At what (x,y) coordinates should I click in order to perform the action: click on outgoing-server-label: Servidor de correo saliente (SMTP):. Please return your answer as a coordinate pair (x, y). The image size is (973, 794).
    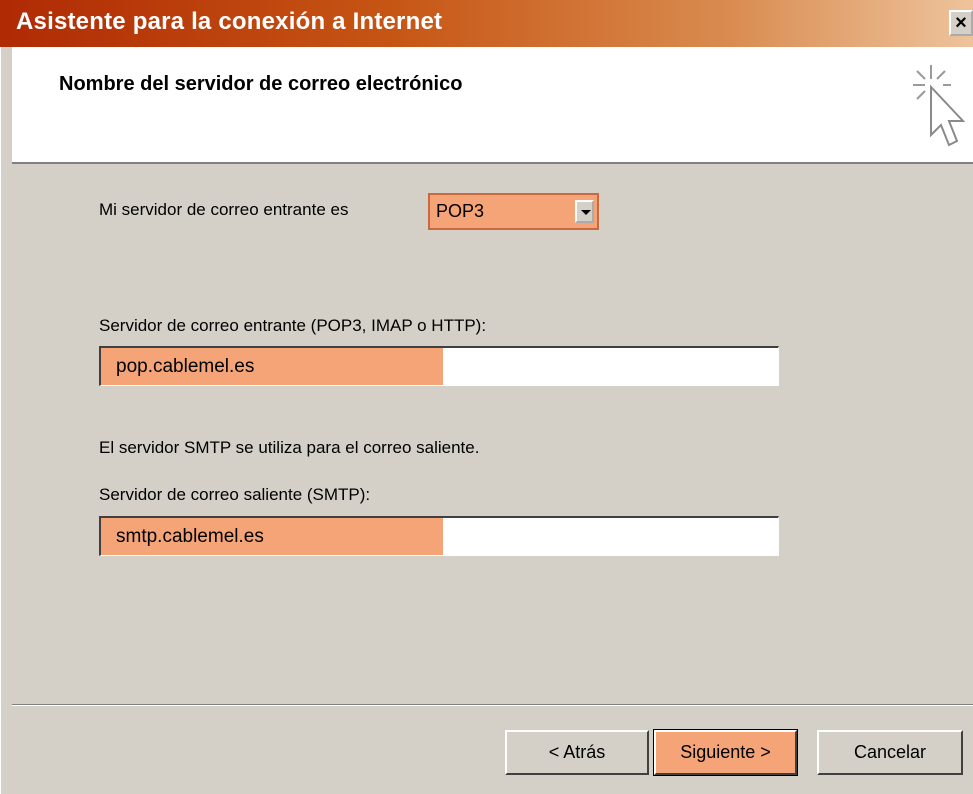
    Looking at the image, I should click on (235, 494).